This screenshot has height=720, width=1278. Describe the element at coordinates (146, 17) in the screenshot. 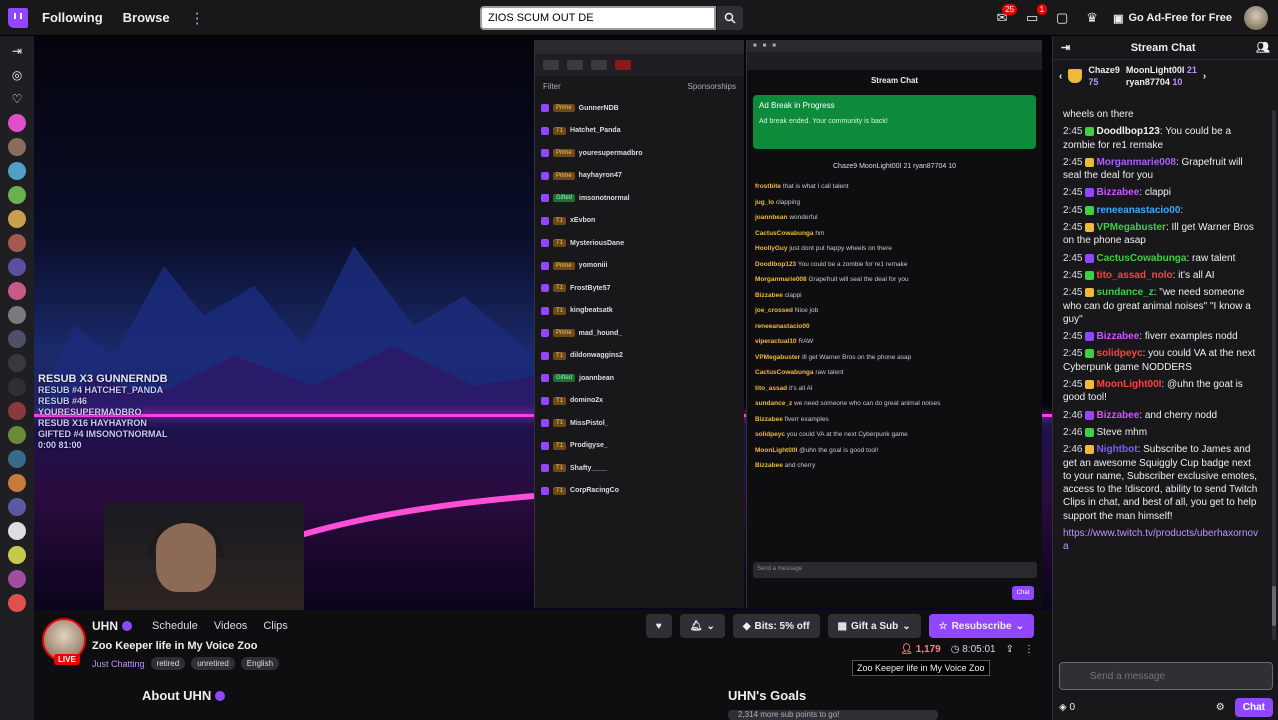

I see `browse-link: Browse` at that location.